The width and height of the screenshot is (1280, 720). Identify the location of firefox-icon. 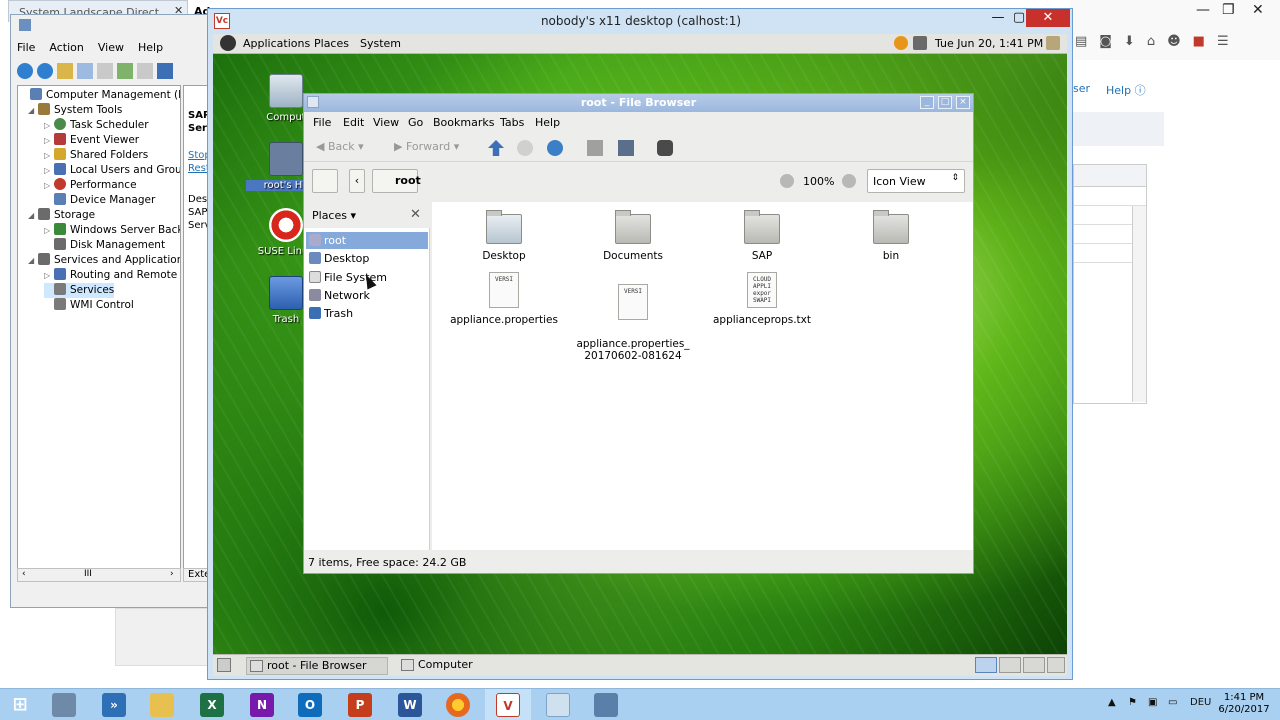
(458, 705).